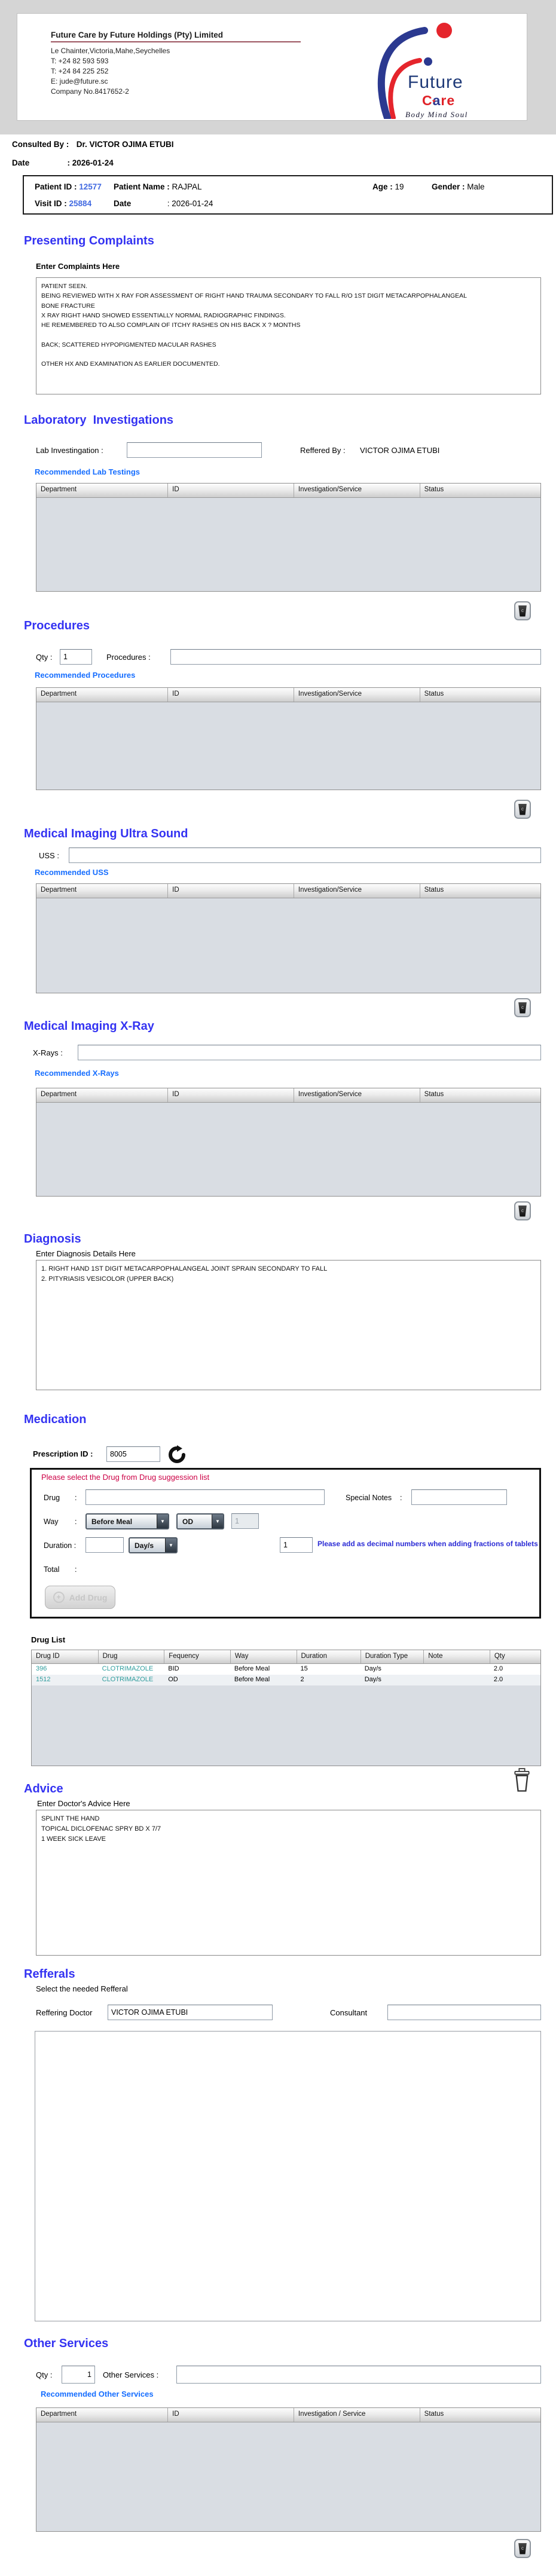 This screenshot has height=2576, width=556. What do you see at coordinates (400, 186) in the screenshot?
I see `age-value: 19` at bounding box center [400, 186].